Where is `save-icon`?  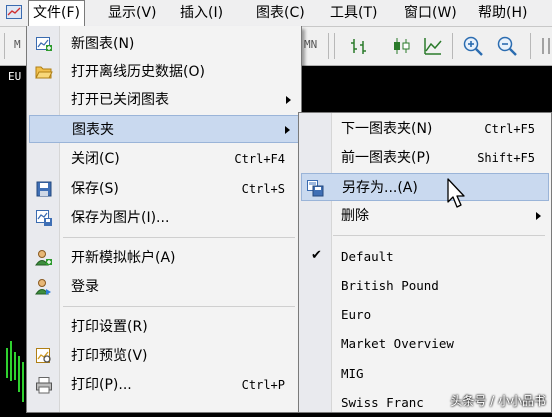 save-icon is located at coordinates (44, 189).